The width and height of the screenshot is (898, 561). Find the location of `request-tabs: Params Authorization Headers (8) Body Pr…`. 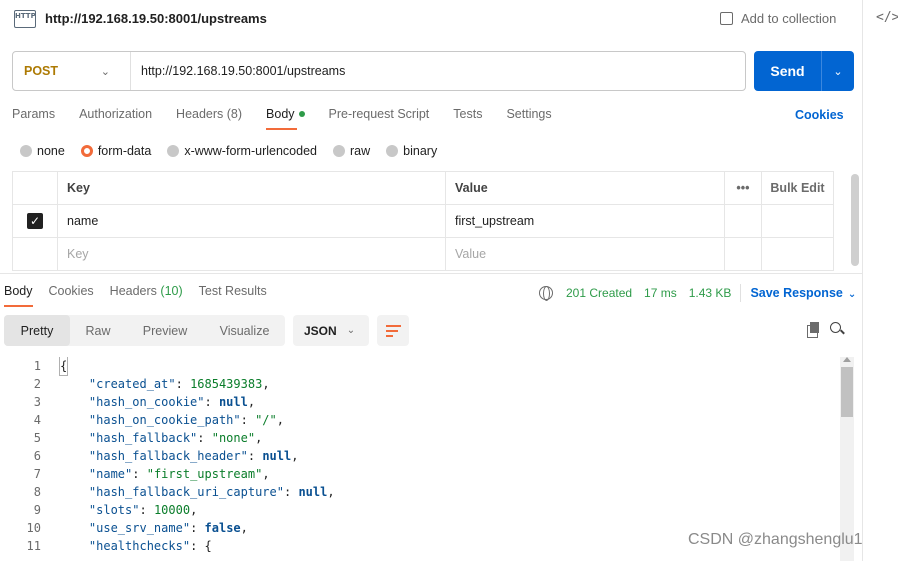

request-tabs: Params Authorization Headers (8) Body Pr… is located at coordinates (294, 118).